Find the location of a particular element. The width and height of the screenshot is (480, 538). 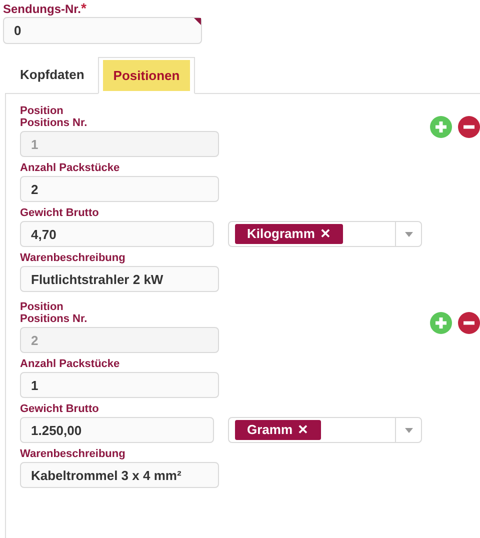

tab: Kopfdaten is located at coordinates (52, 74).